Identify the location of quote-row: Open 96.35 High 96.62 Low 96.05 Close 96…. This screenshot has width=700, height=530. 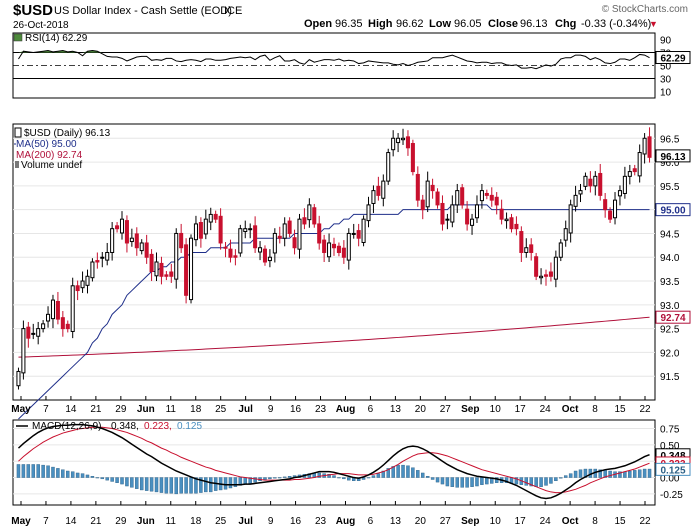
(481, 24).